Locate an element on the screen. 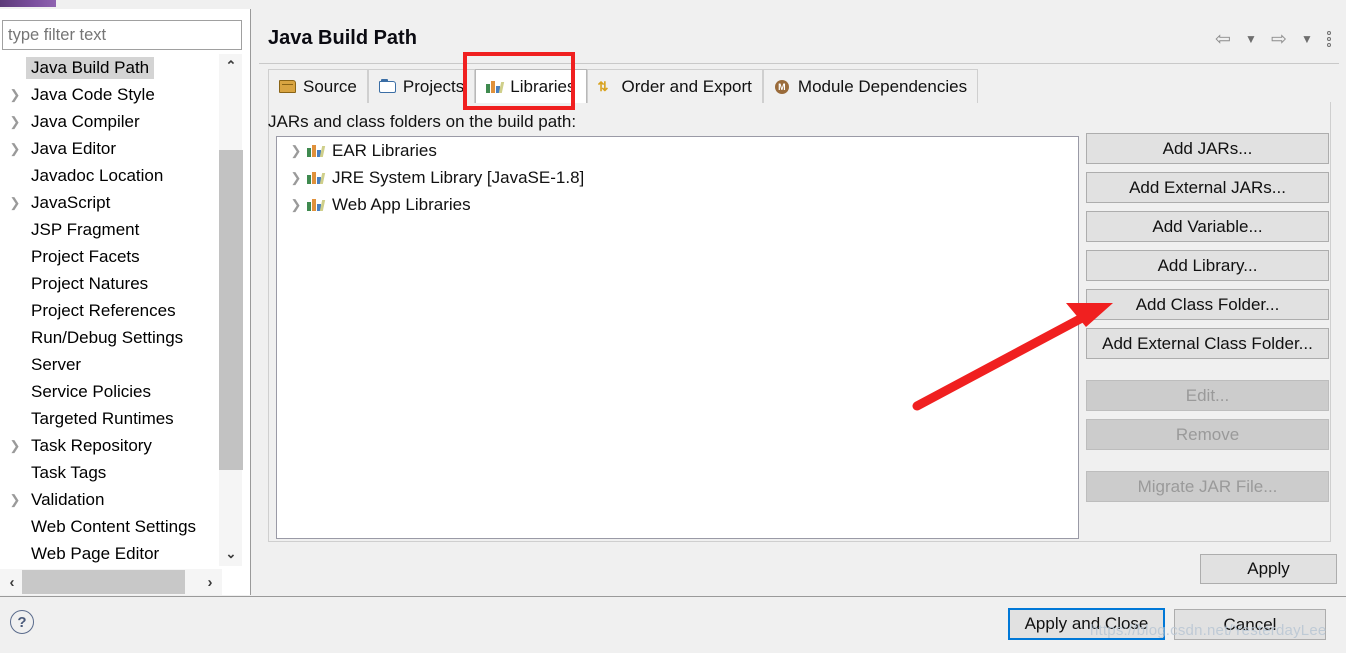  tab-label: Order and Export is located at coordinates (686, 86).